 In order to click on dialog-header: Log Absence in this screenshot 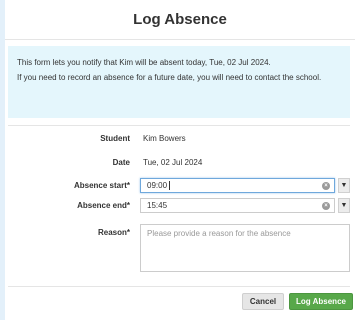, I will do `click(180, 20)`.